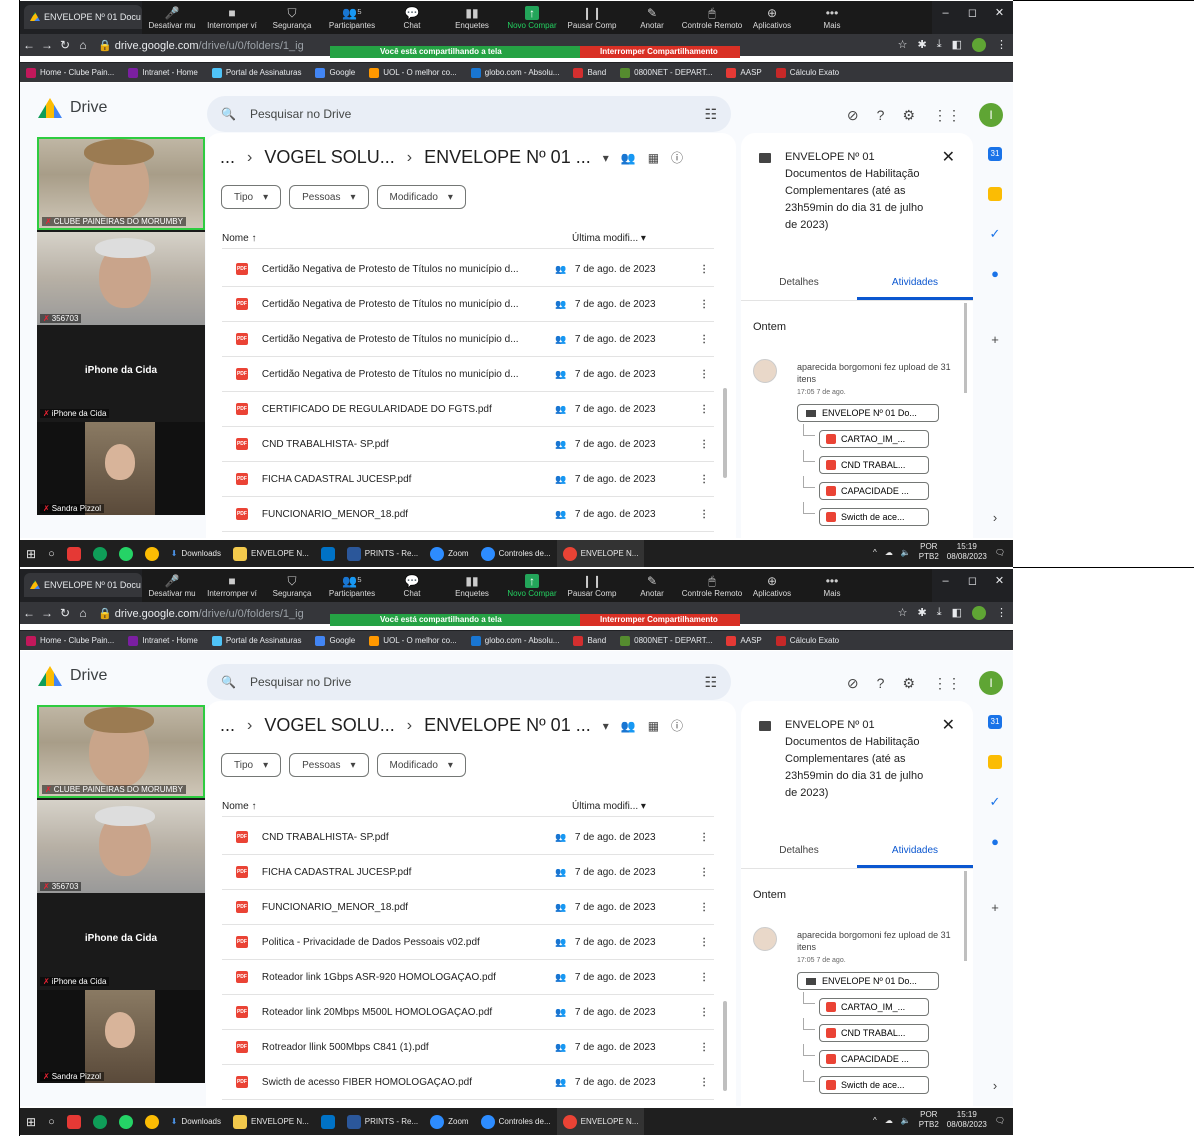 This screenshot has width=1194, height=1136. What do you see at coordinates (995, 340) in the screenshot?
I see `add-icon: +` at bounding box center [995, 340].